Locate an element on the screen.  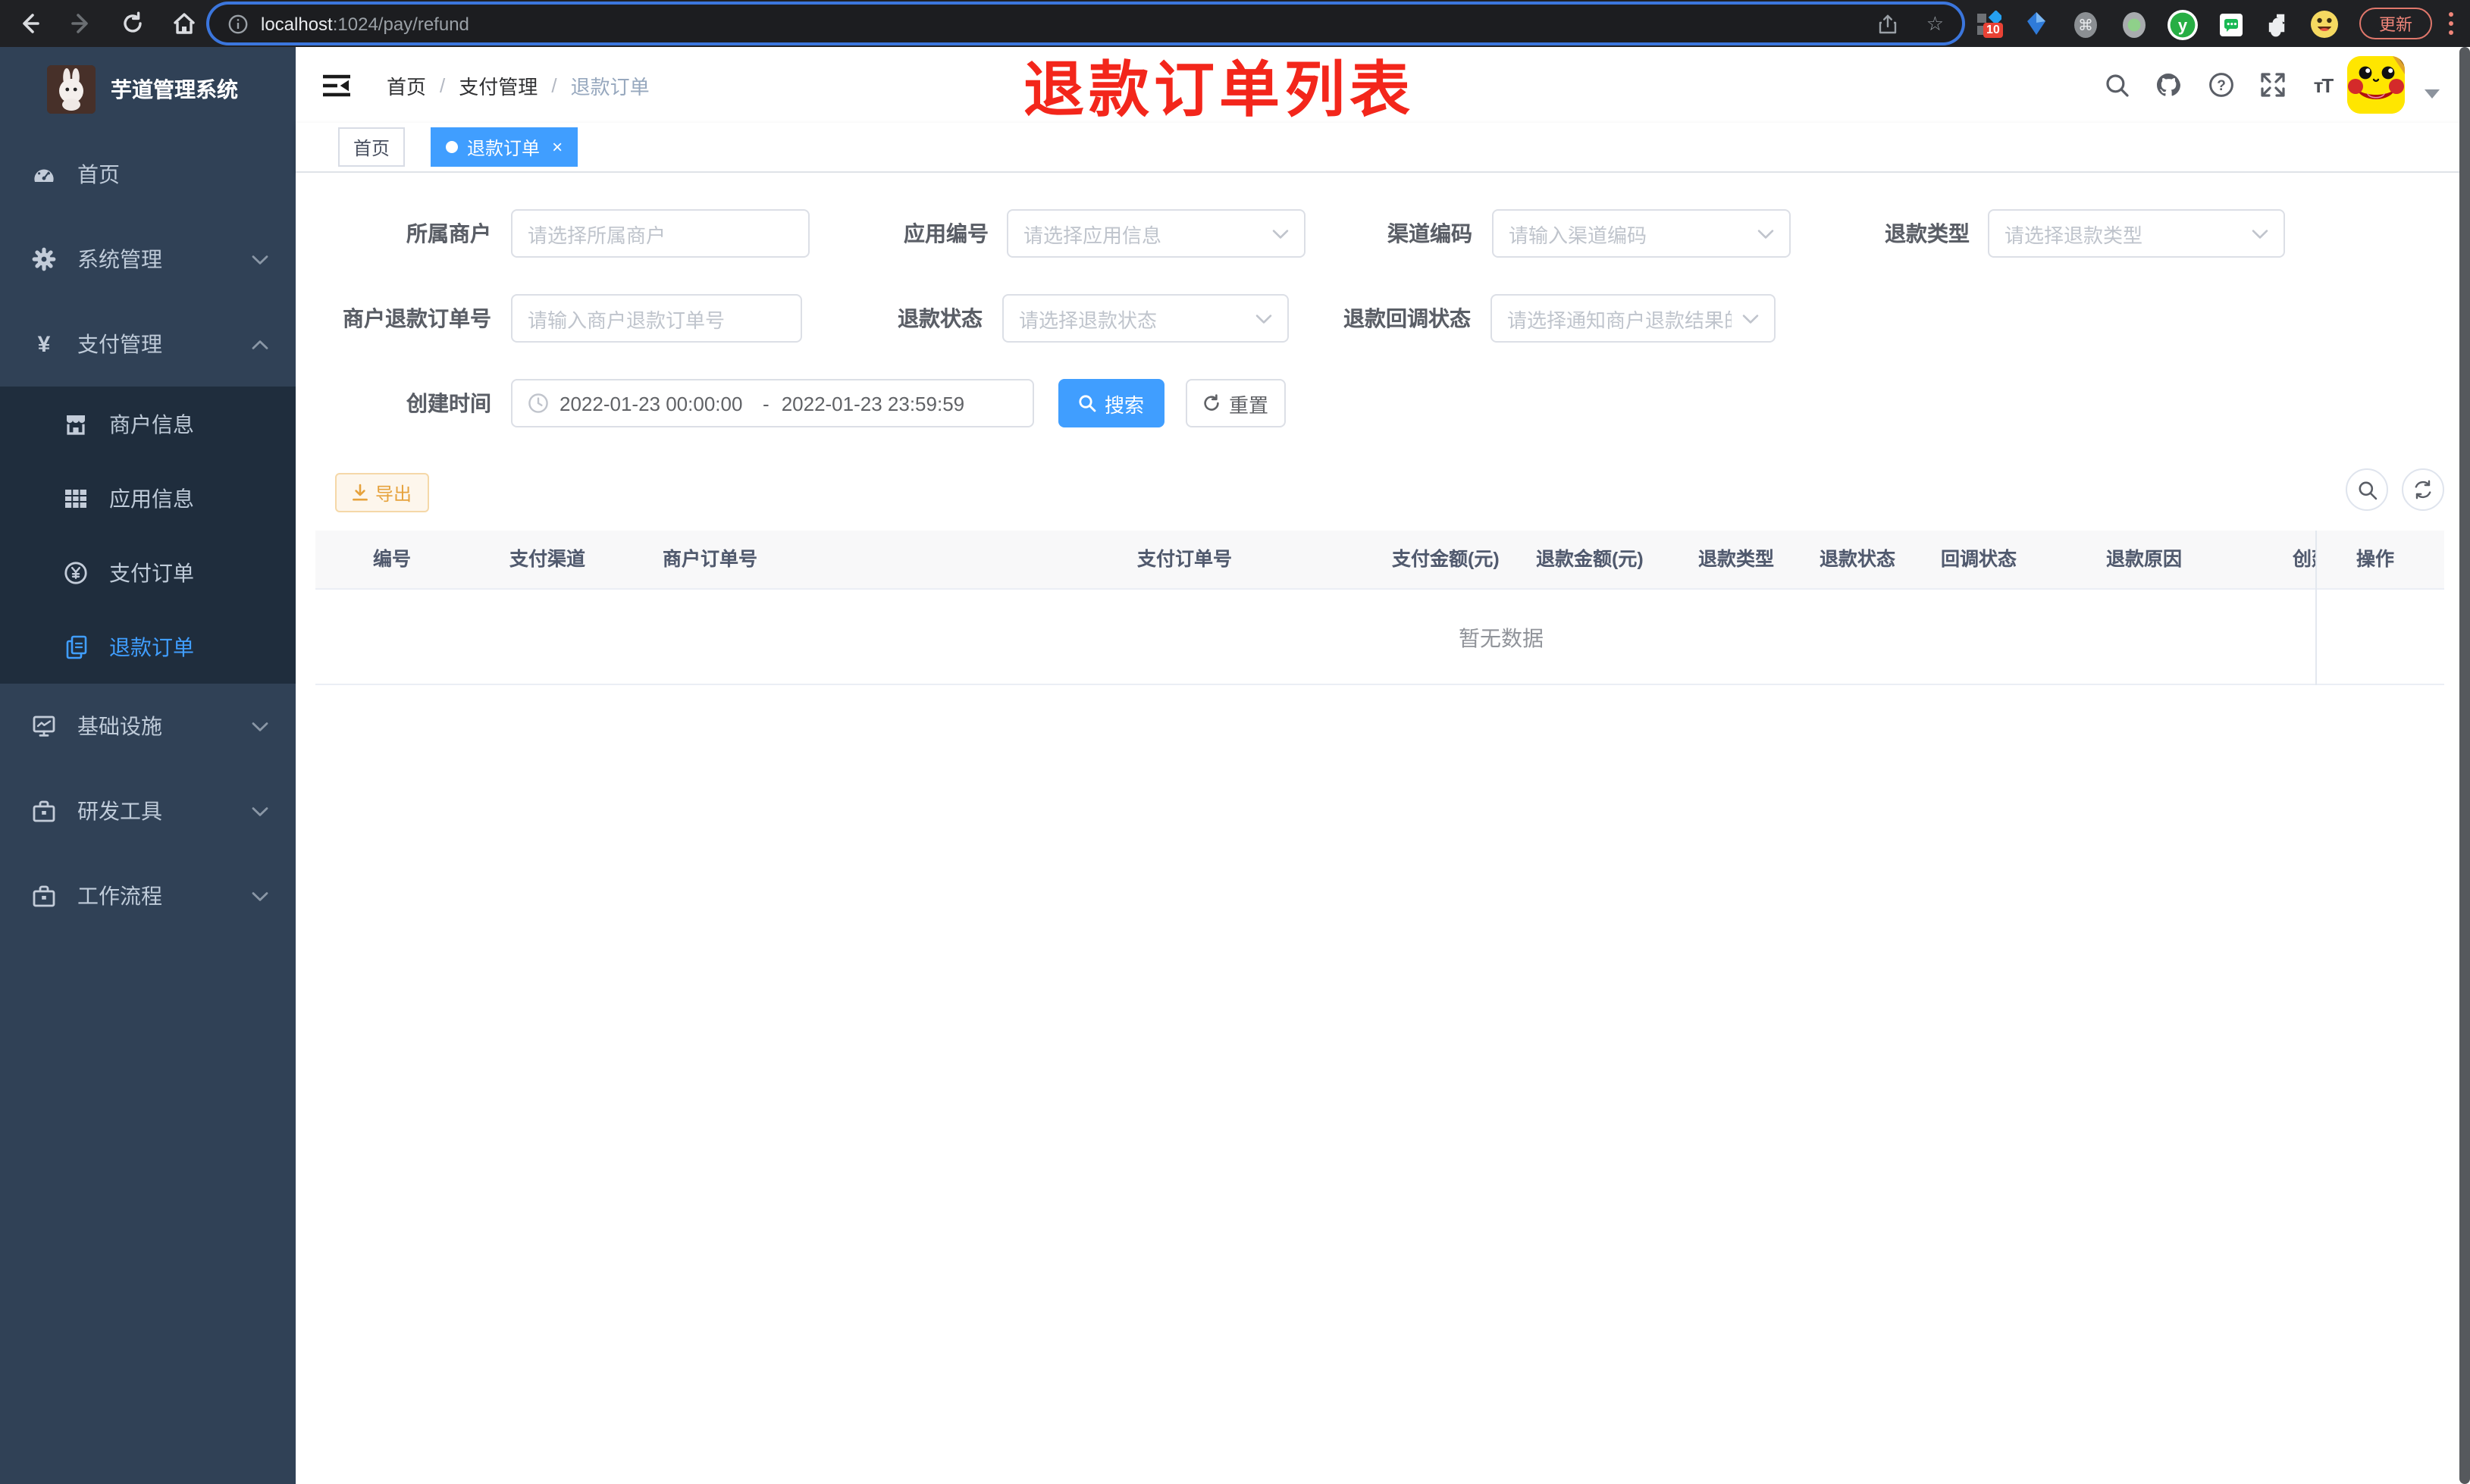
search-button: 搜索 is located at coordinates (1111, 403).